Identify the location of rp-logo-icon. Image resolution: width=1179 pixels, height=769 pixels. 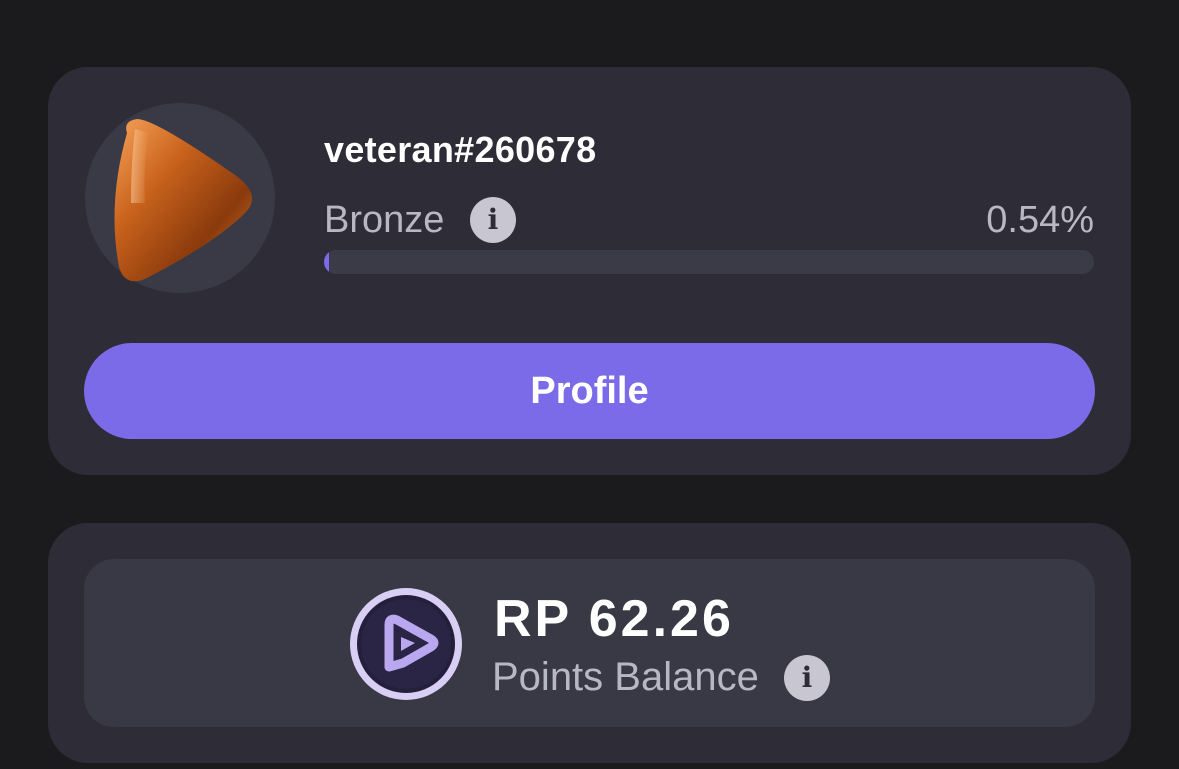
(406, 644).